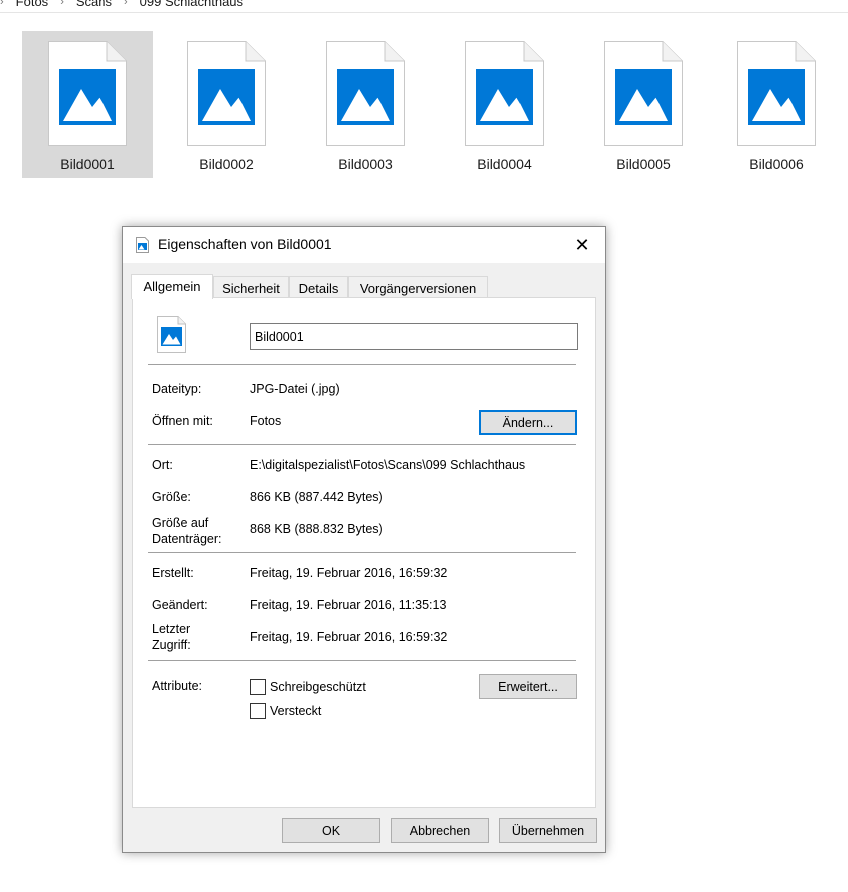  What do you see at coordinates (177, 389) in the screenshot?
I see `dateityp-label: Dateityp:` at bounding box center [177, 389].